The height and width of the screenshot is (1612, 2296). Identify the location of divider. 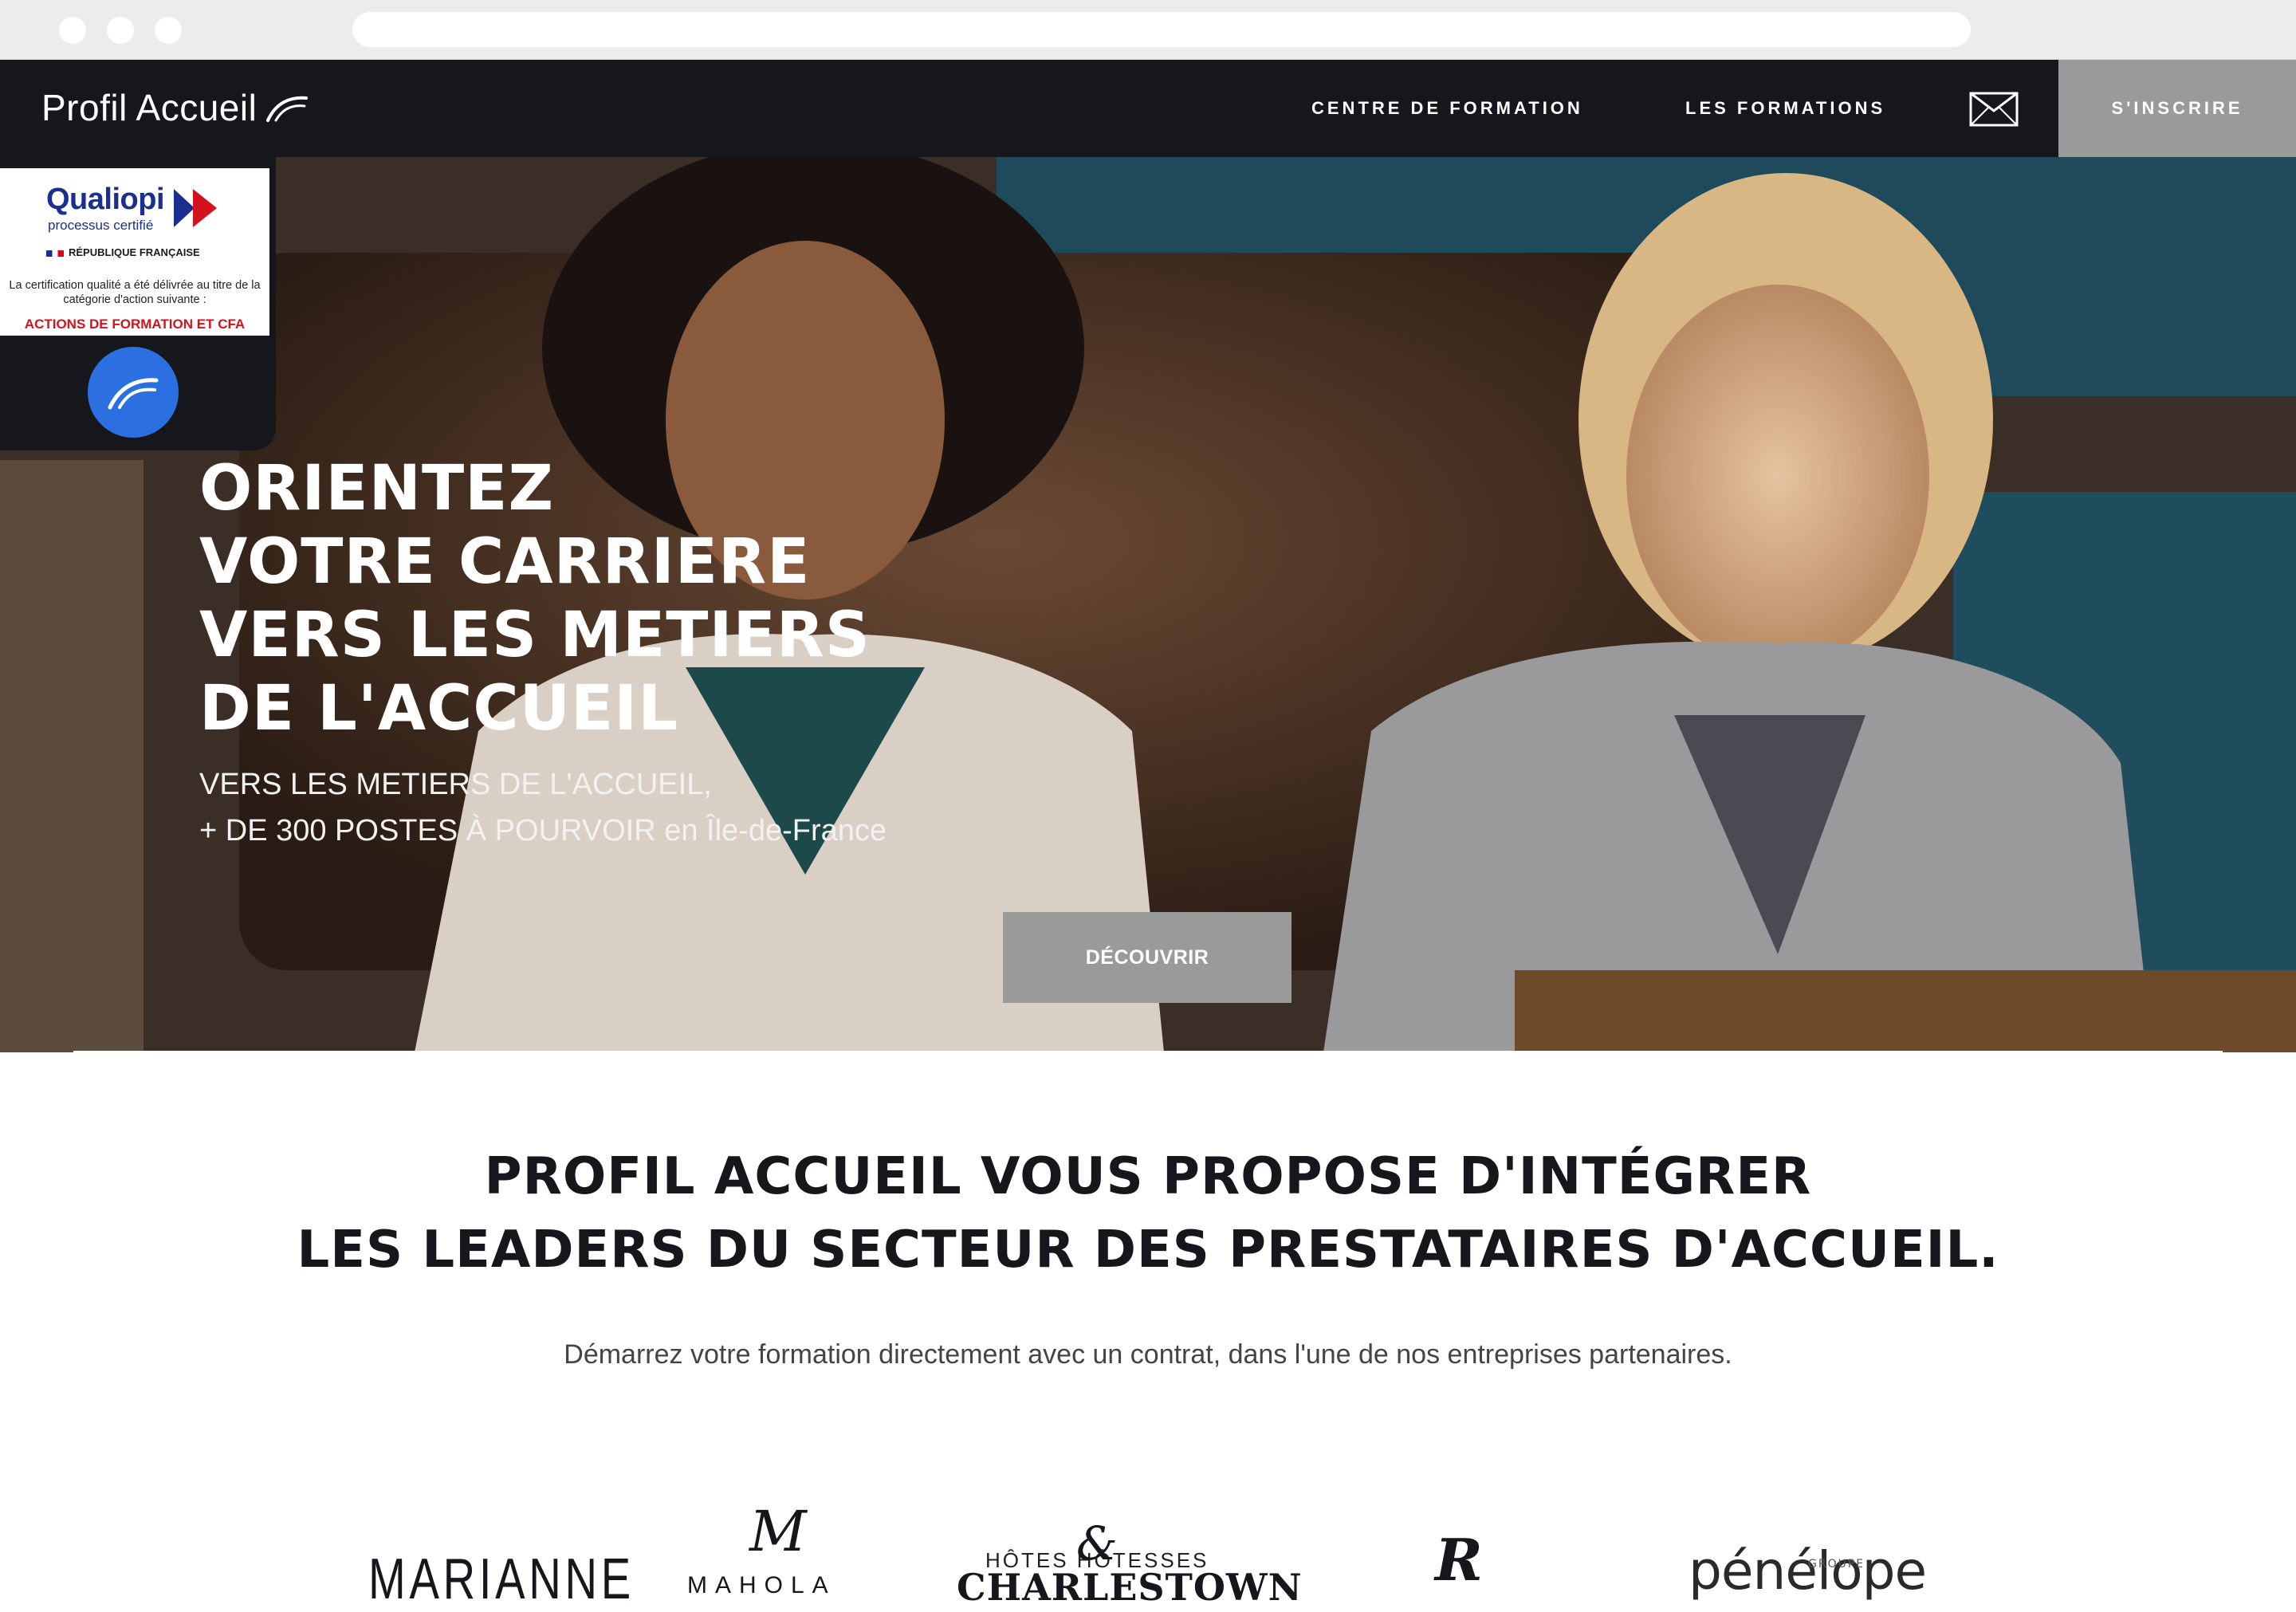
(1148, 1051).